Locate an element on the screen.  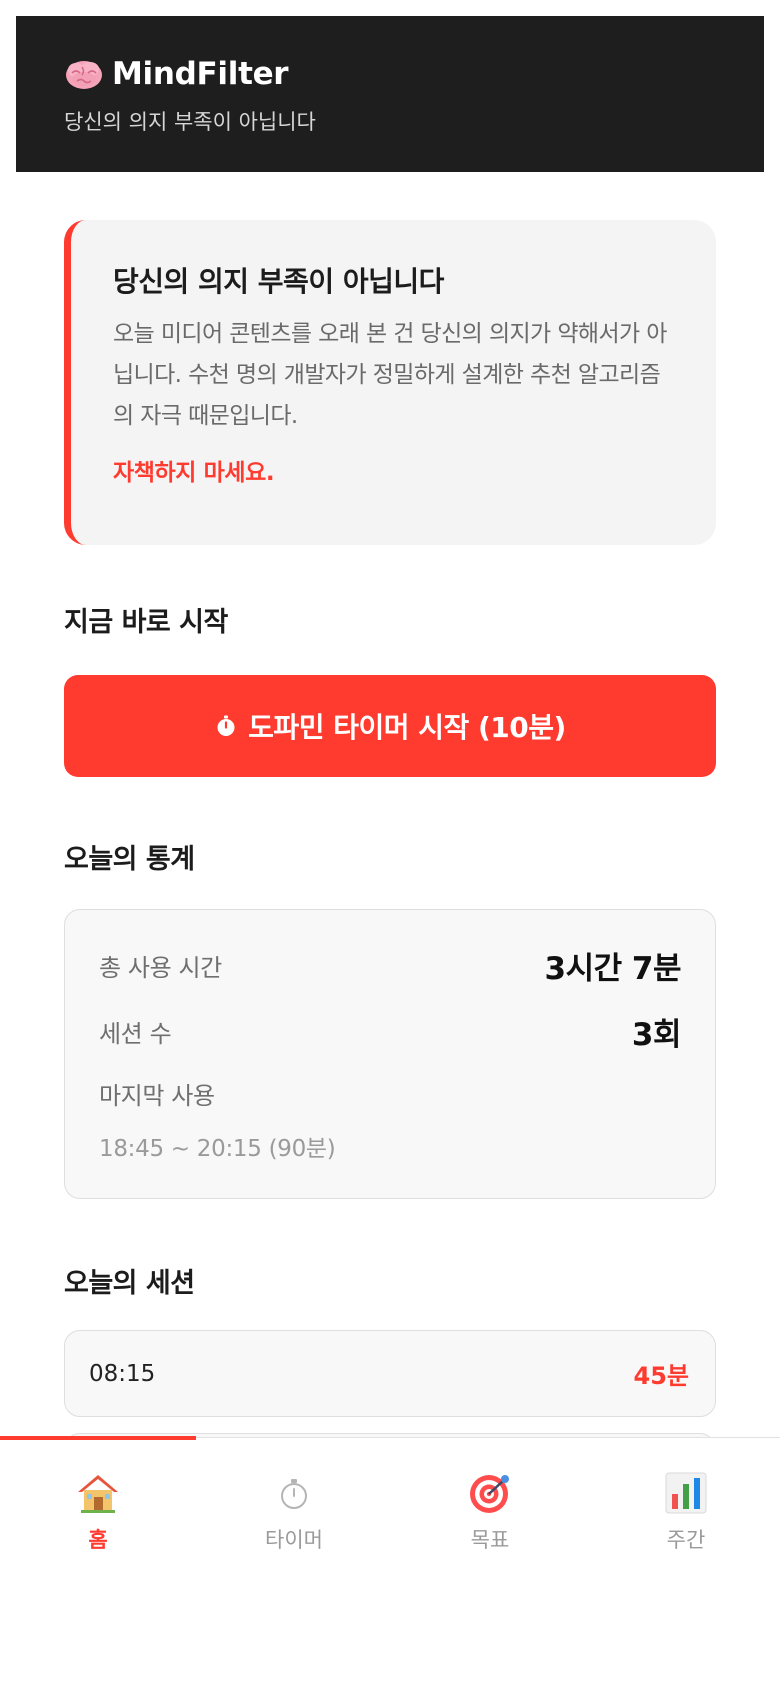
tab-weekly: 주간 is located at coordinates (684, 1498).